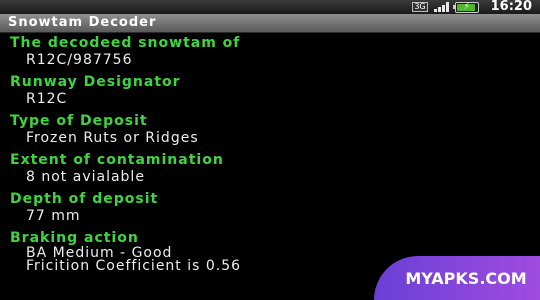 This screenshot has height=300, width=540. What do you see at coordinates (117, 160) in the screenshot?
I see `field-label: Extent of contamination` at bounding box center [117, 160].